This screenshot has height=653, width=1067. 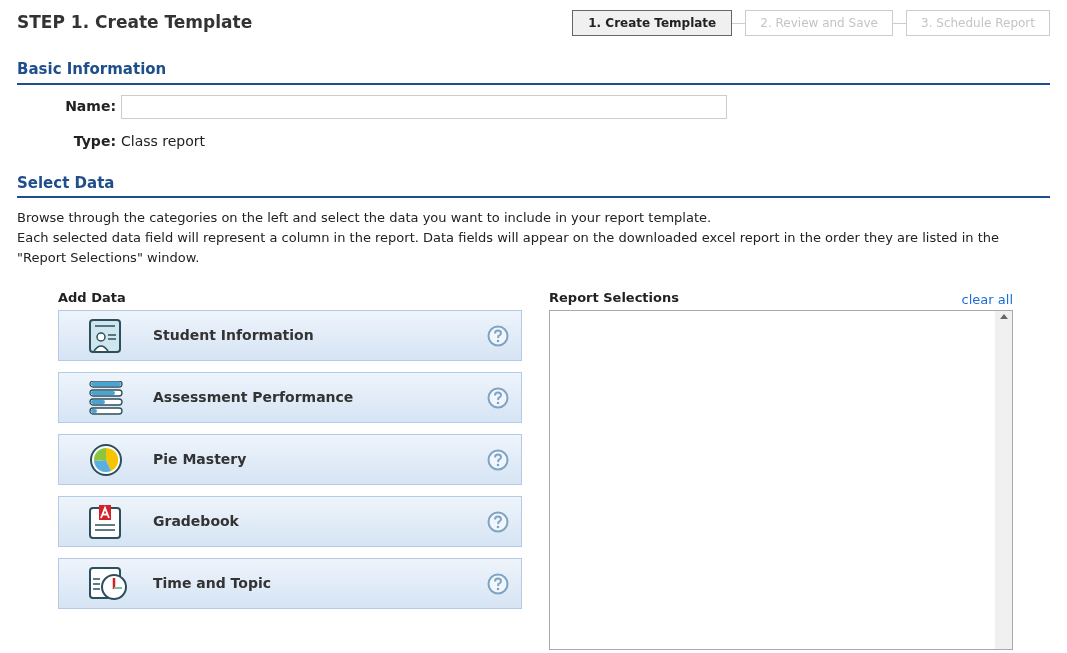 I want to click on category-button: Assessment Performance, so click(x=290, y=397).